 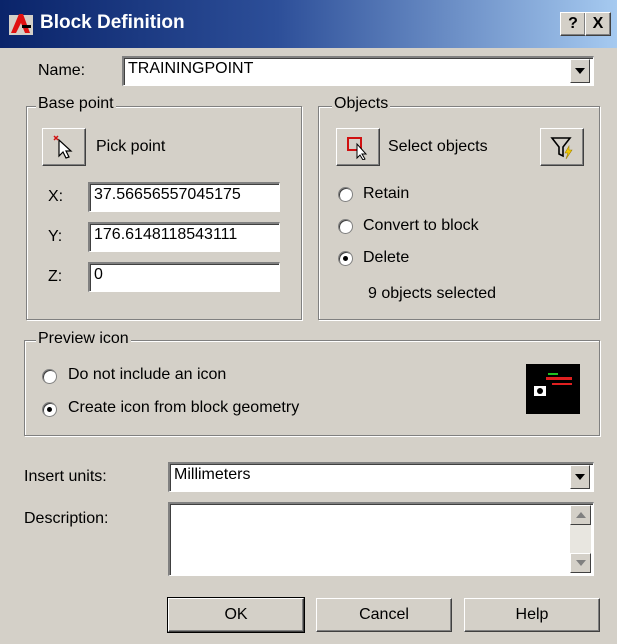 I want to click on name-label: Name:, so click(x=62, y=70).